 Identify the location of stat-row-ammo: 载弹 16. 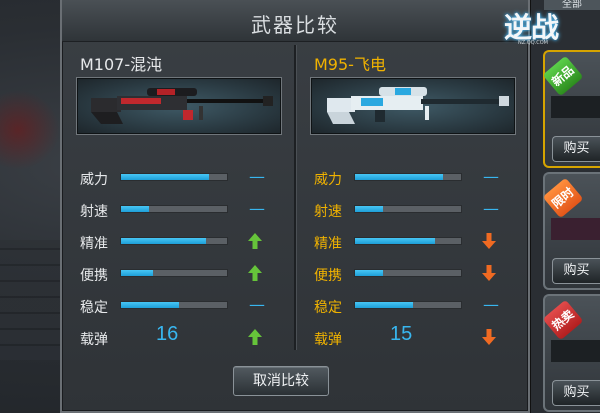
(186, 336).